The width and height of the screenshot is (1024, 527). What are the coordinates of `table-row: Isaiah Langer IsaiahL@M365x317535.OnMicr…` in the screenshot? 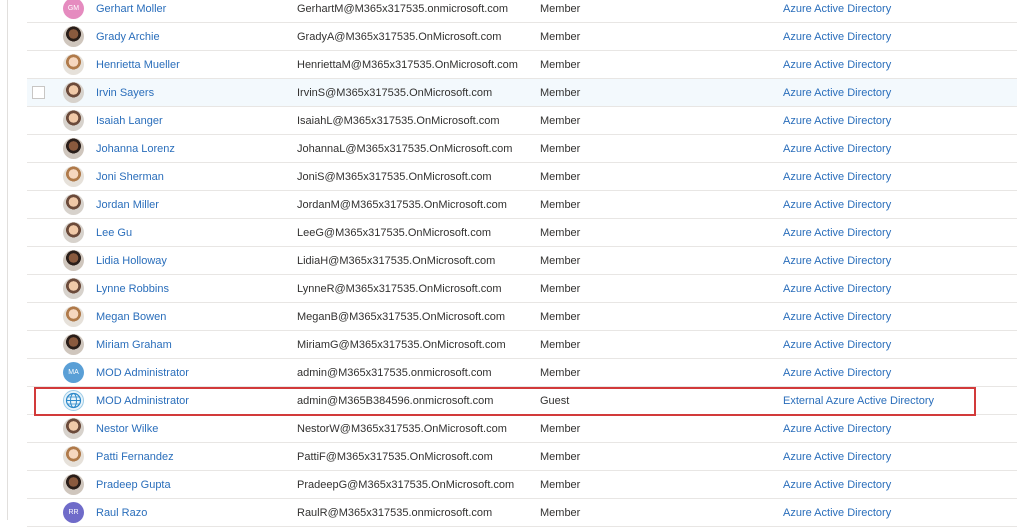 It's located at (522, 121).